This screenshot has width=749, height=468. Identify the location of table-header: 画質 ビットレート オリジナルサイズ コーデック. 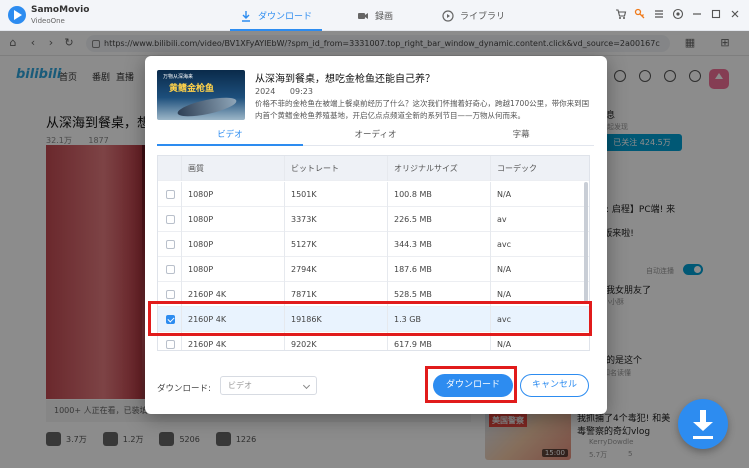
(373, 168).